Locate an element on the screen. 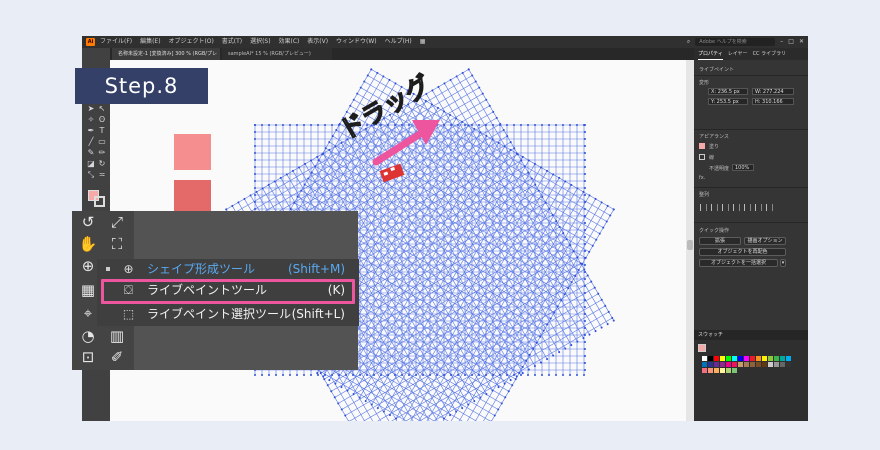 Image resolution: width=880 pixels, height=450 pixels. direct-selection-tool-icon: ↖ is located at coordinates (102, 108).